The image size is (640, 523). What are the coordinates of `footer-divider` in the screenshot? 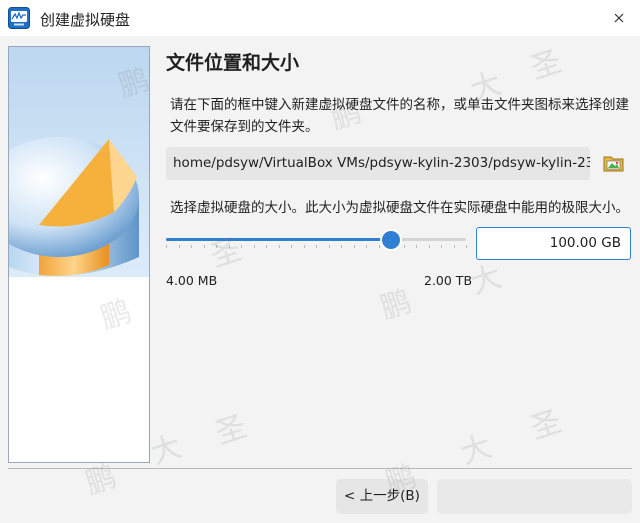 It's located at (320, 468).